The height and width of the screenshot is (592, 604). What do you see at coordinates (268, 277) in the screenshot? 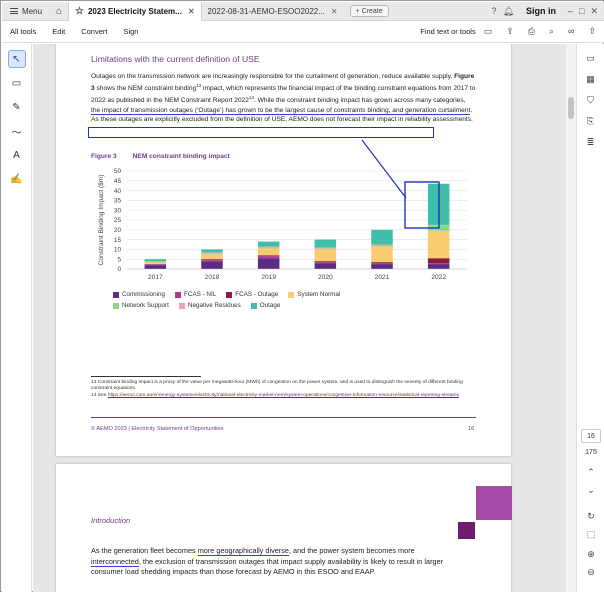
I see `x-tick-label: 2019` at bounding box center [268, 277].